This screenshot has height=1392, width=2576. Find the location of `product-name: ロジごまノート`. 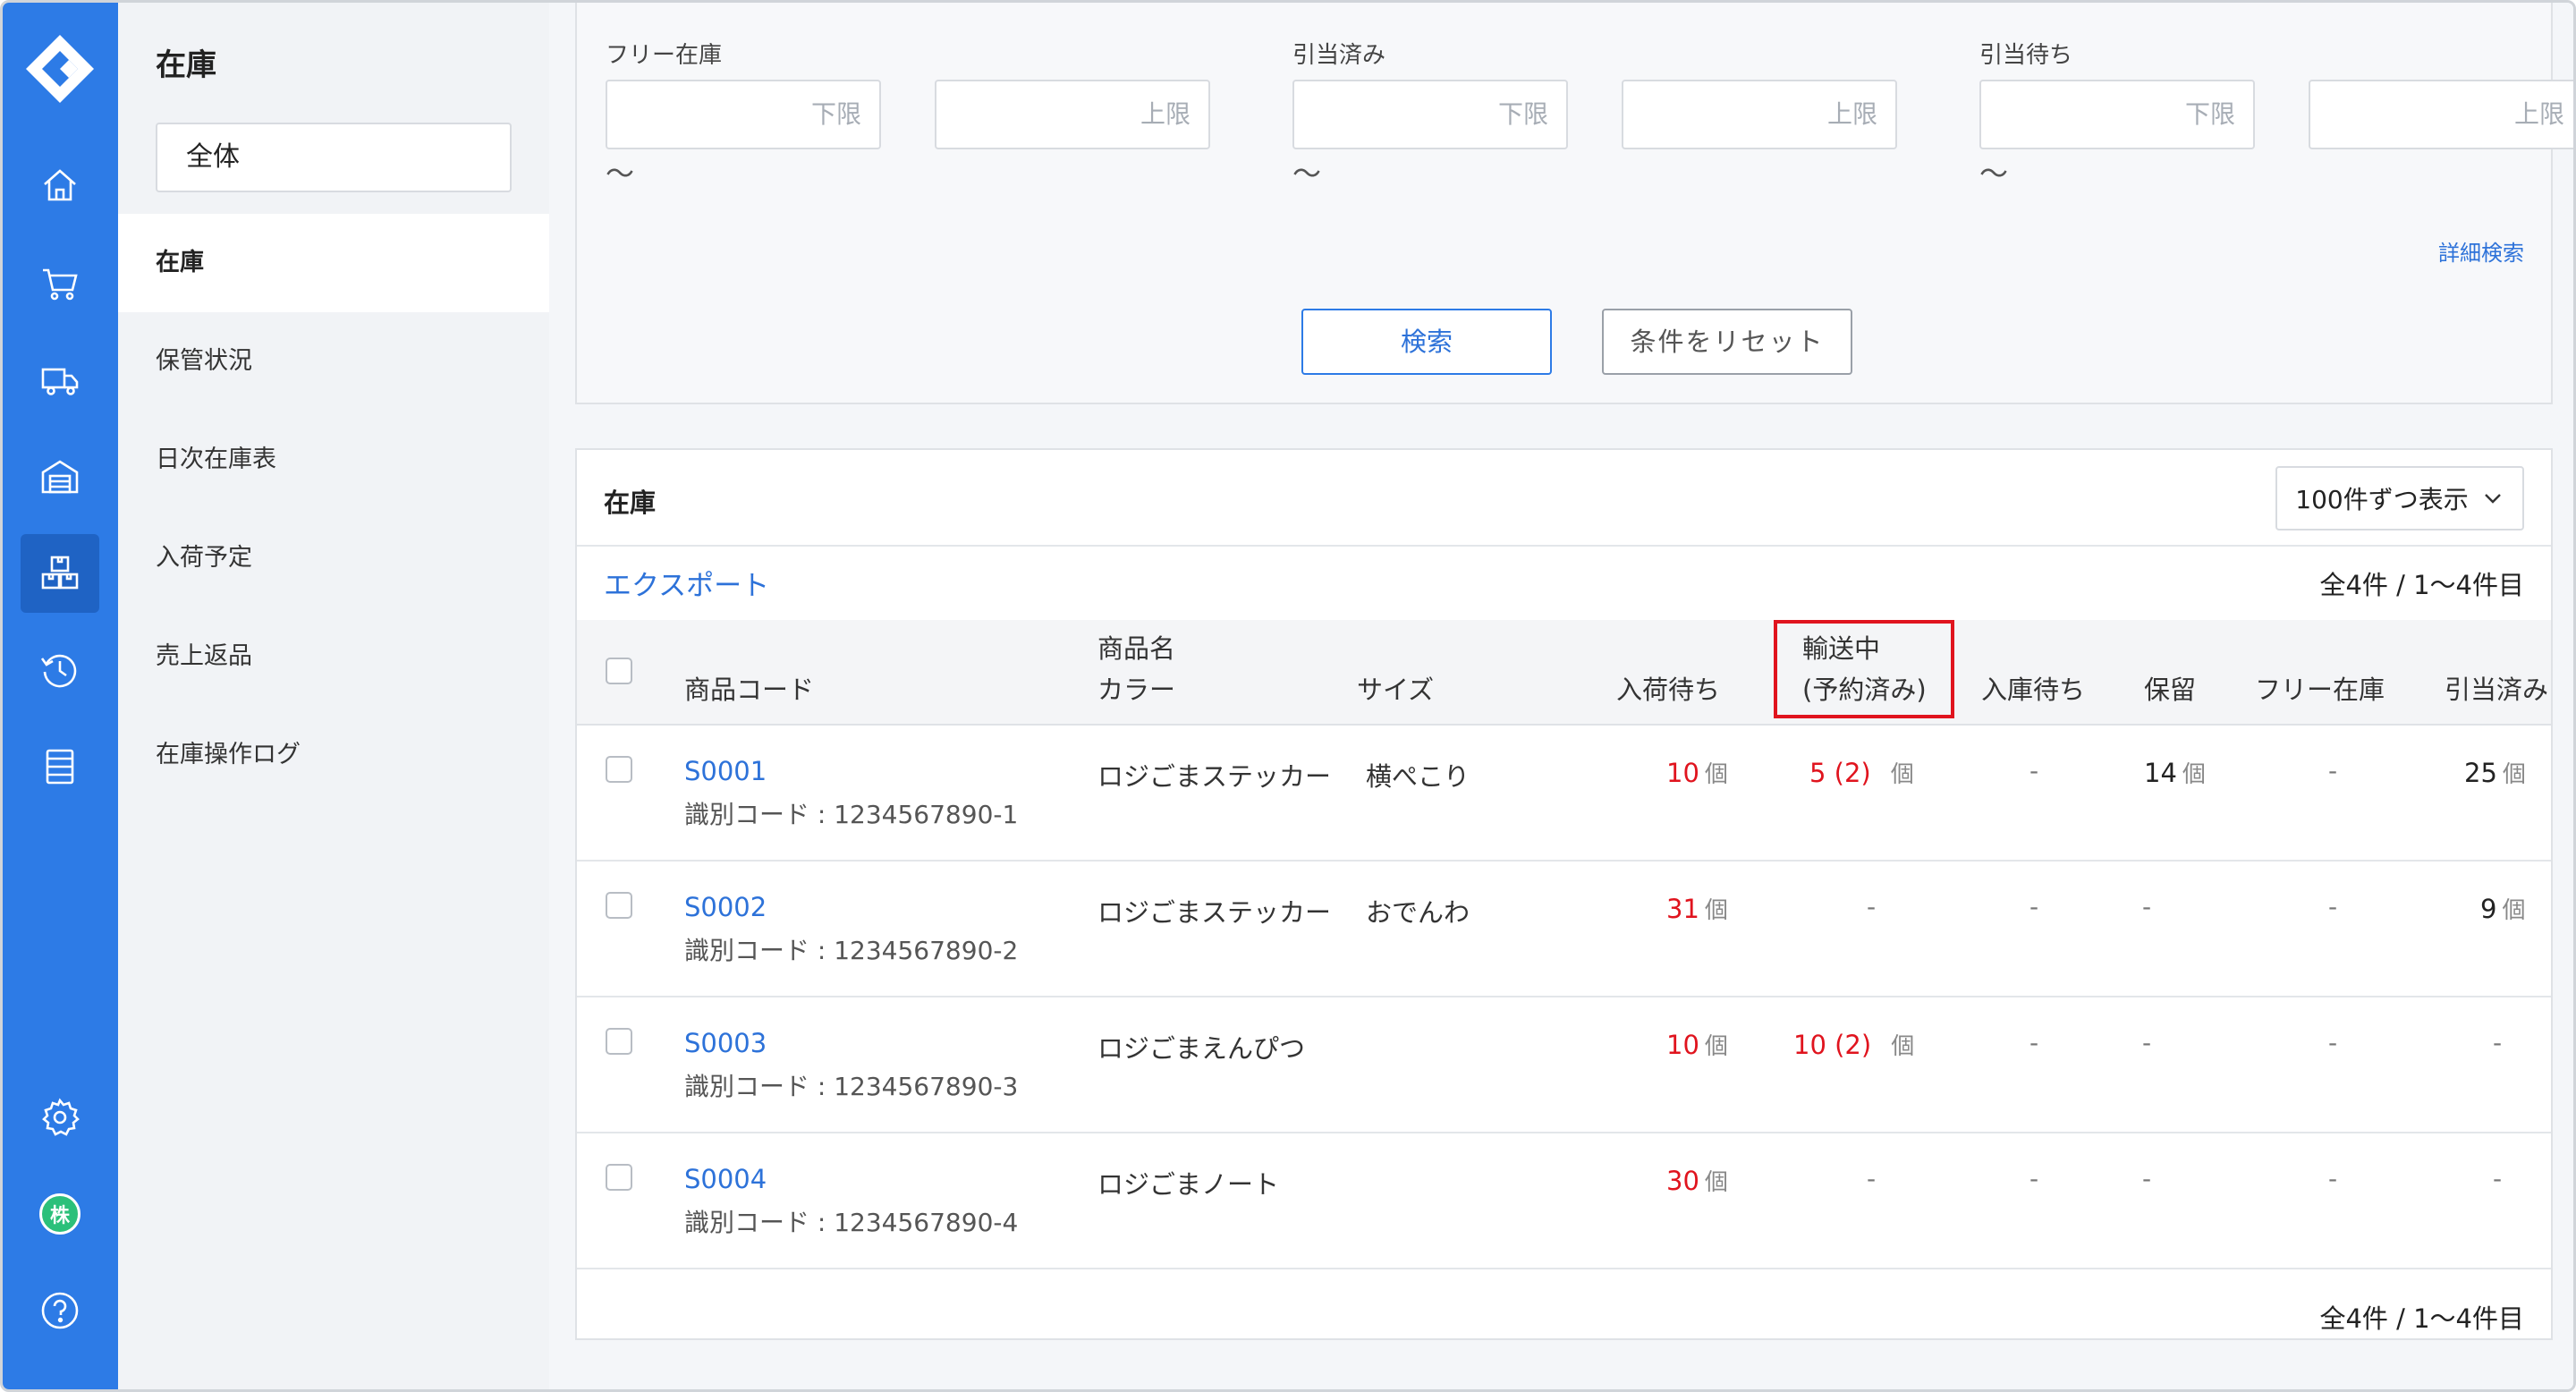

product-name: ロジごまノート is located at coordinates (1188, 1184).